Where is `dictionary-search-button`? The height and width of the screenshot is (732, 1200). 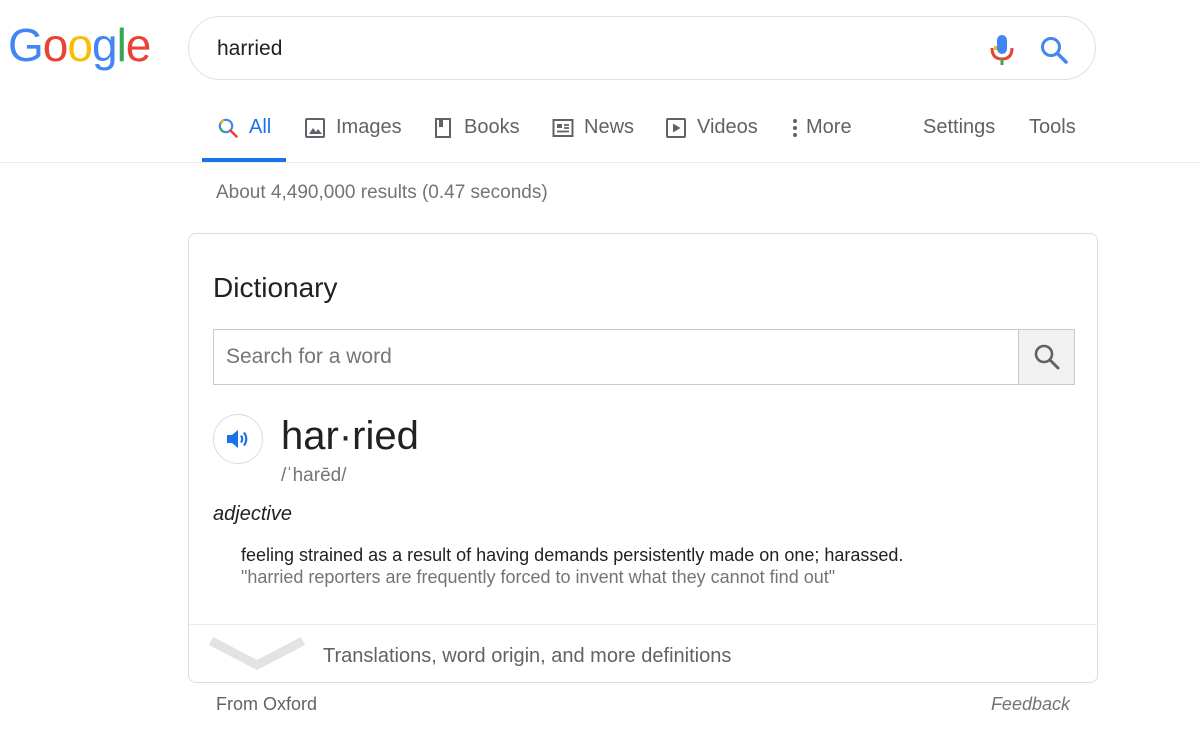
dictionary-search-button is located at coordinates (1046, 357).